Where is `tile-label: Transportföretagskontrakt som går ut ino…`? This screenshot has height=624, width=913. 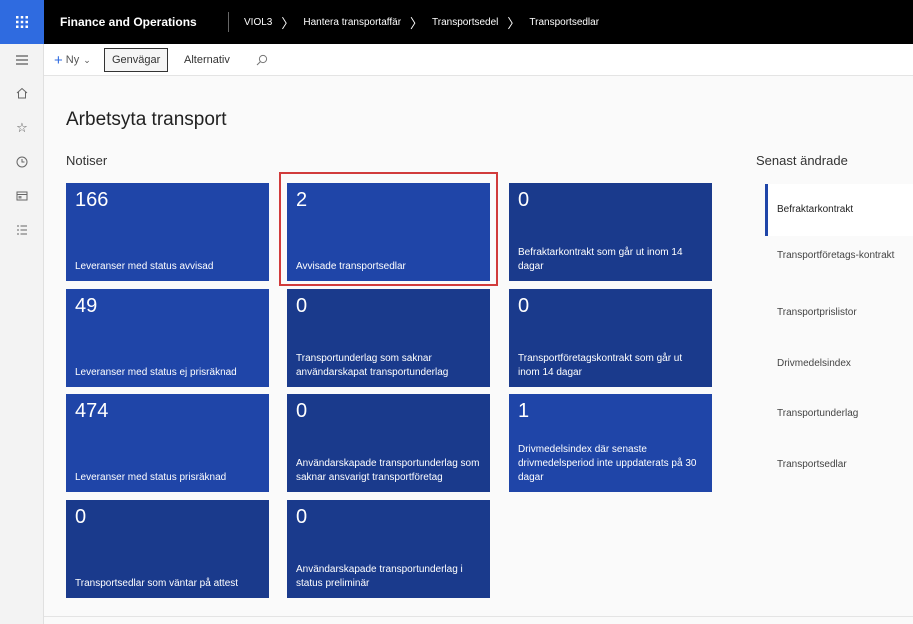 tile-label: Transportföretagskontrakt som går ut ino… is located at coordinates (600, 365).